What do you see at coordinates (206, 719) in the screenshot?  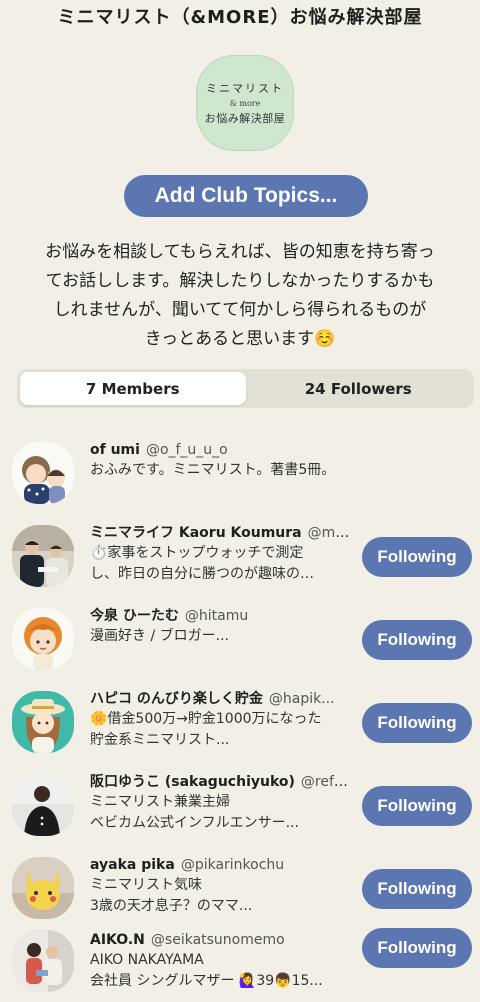 I see `member-bio: 🌼借金500万→貯金1000万になった` at bounding box center [206, 719].